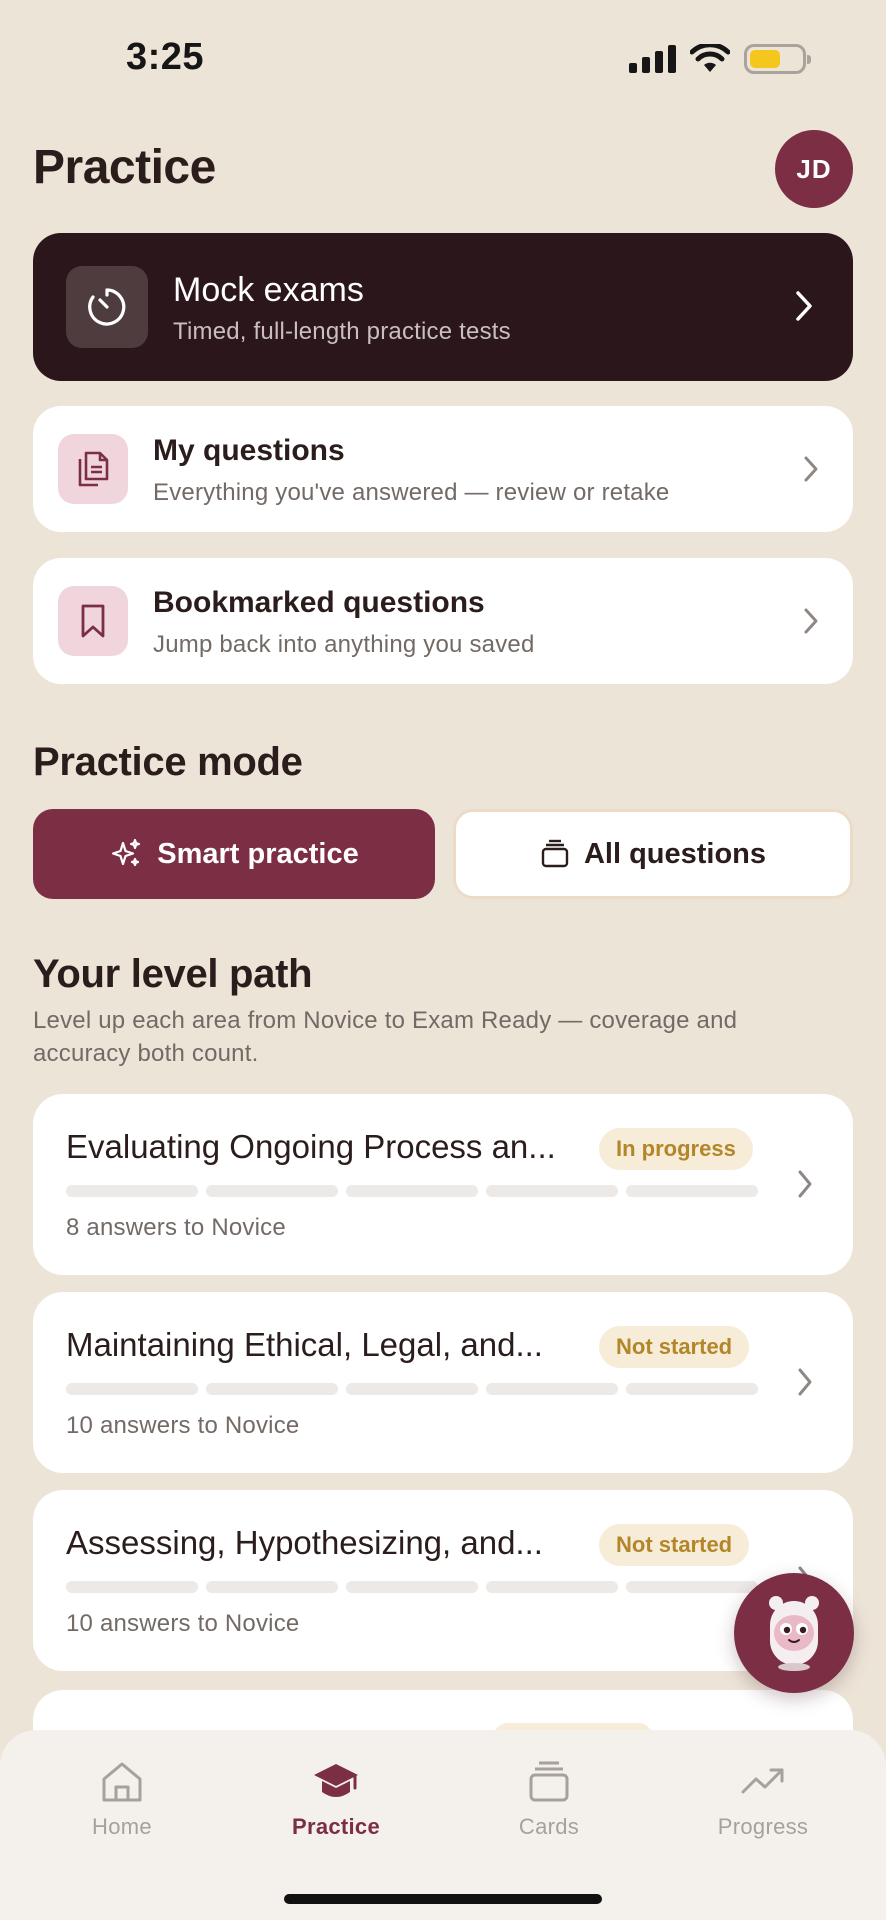  I want to click on battery-icon, so click(777, 59).